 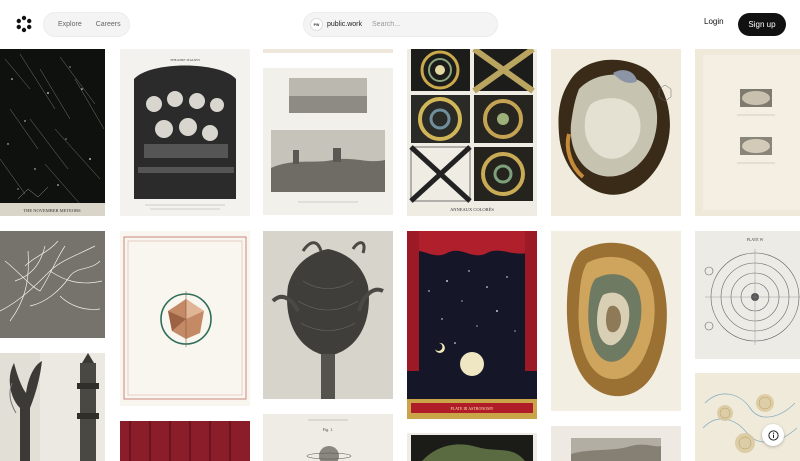 I want to click on public-work-badge-icon: PW, so click(x=316, y=24).